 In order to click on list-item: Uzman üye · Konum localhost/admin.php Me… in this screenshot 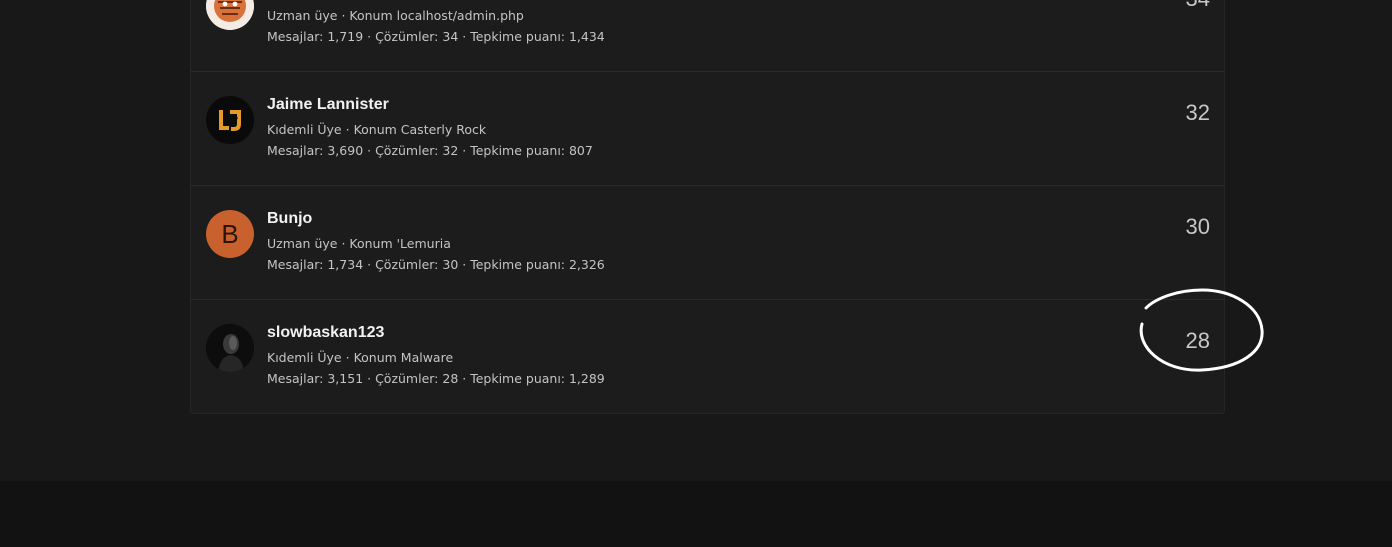, I will do `click(707, 36)`.